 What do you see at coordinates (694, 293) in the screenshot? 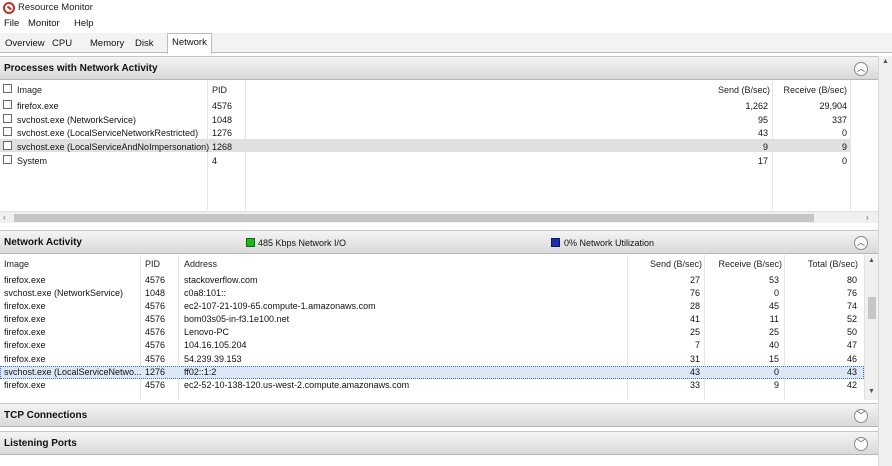
I see `activity-send: 76` at bounding box center [694, 293].